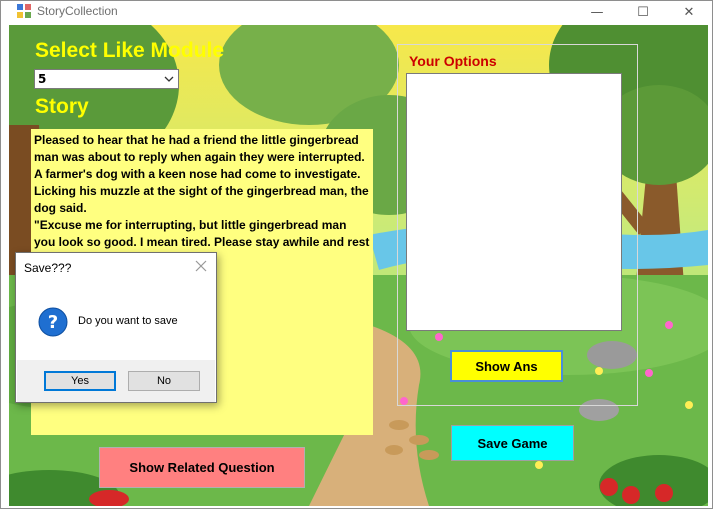 This screenshot has height=509, width=713. What do you see at coordinates (506, 366) in the screenshot?
I see `show-ans-button: Show Ans` at bounding box center [506, 366].